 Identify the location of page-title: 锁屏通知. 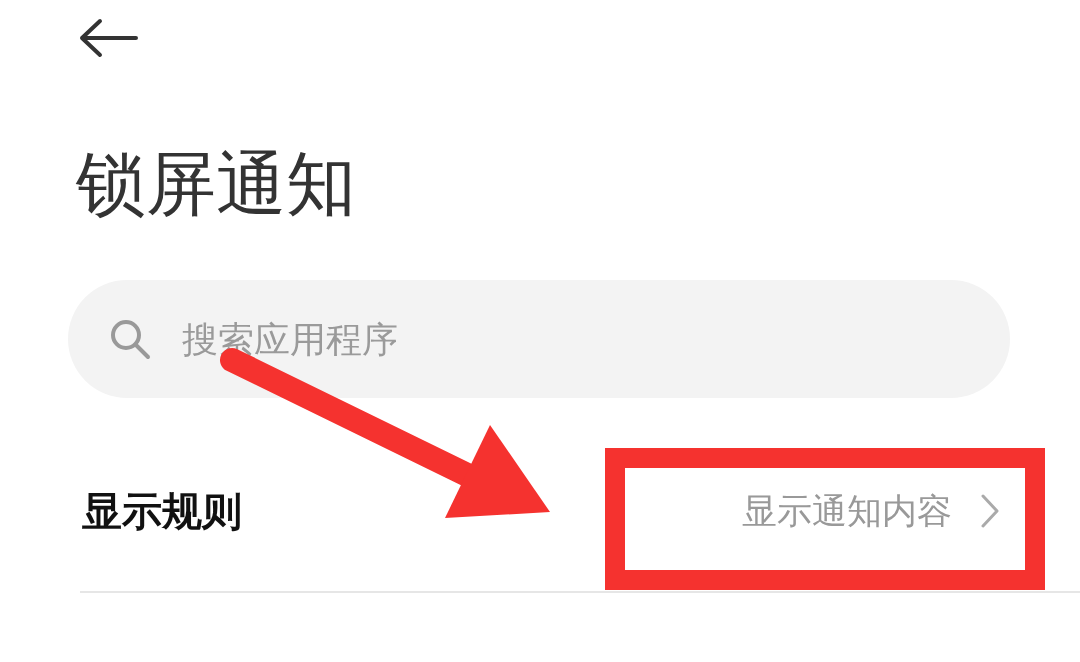
(216, 184).